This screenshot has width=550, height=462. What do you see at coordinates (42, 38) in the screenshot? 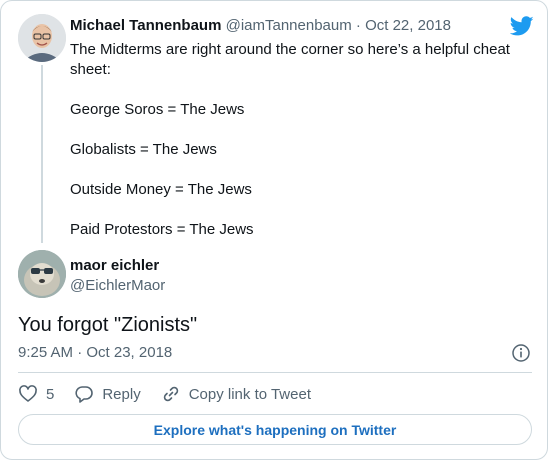
I see `parent-author-avatar` at bounding box center [42, 38].